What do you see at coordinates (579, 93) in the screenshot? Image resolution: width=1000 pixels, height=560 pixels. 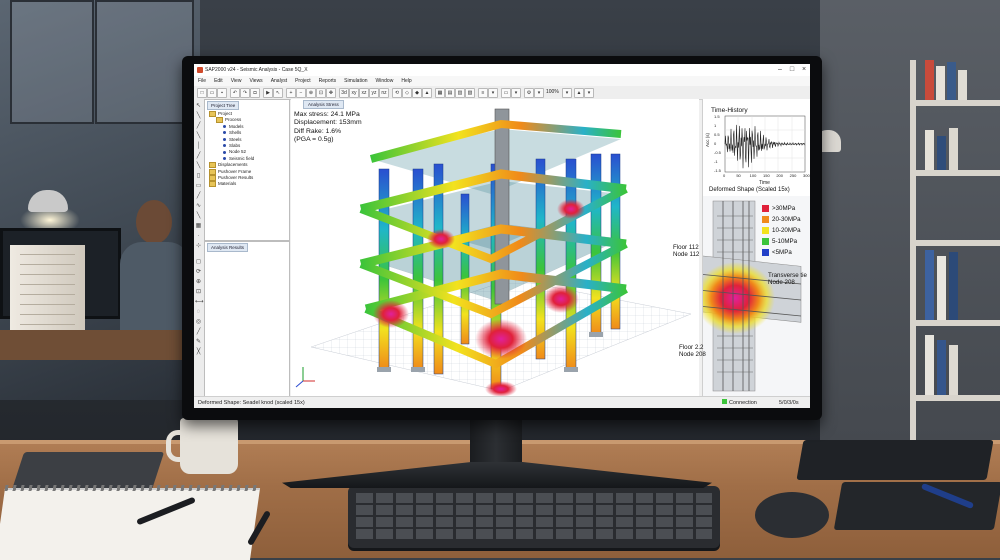 I see `warning-icon: ▲` at bounding box center [579, 93].